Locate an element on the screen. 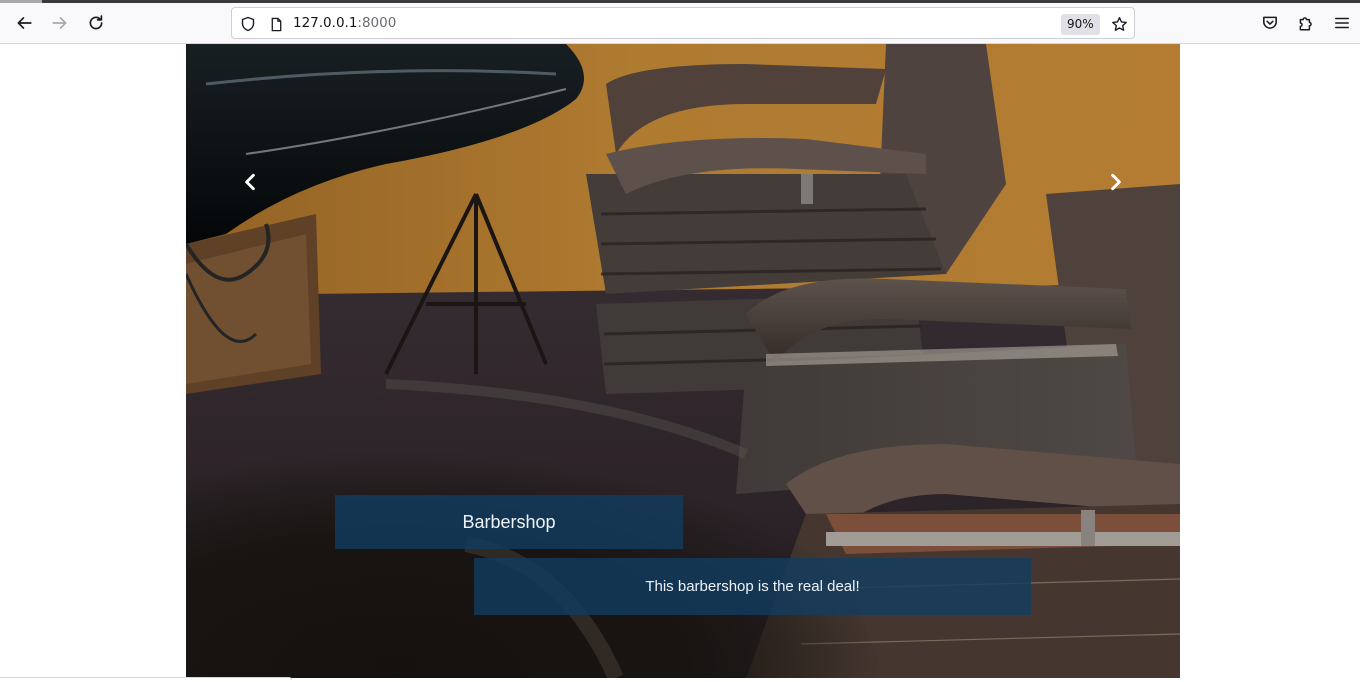 This screenshot has height=682, width=1360. url-host: 127.0.0.1 is located at coordinates (325, 23).